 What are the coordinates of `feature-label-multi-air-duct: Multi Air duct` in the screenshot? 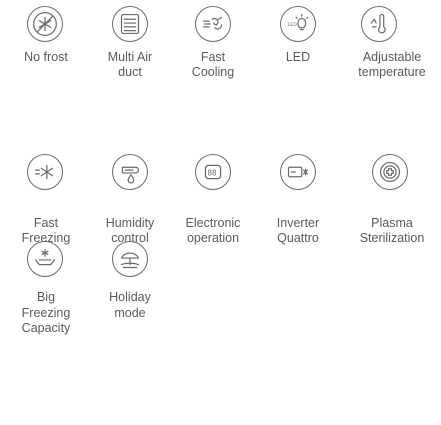 It's located at (130, 64).